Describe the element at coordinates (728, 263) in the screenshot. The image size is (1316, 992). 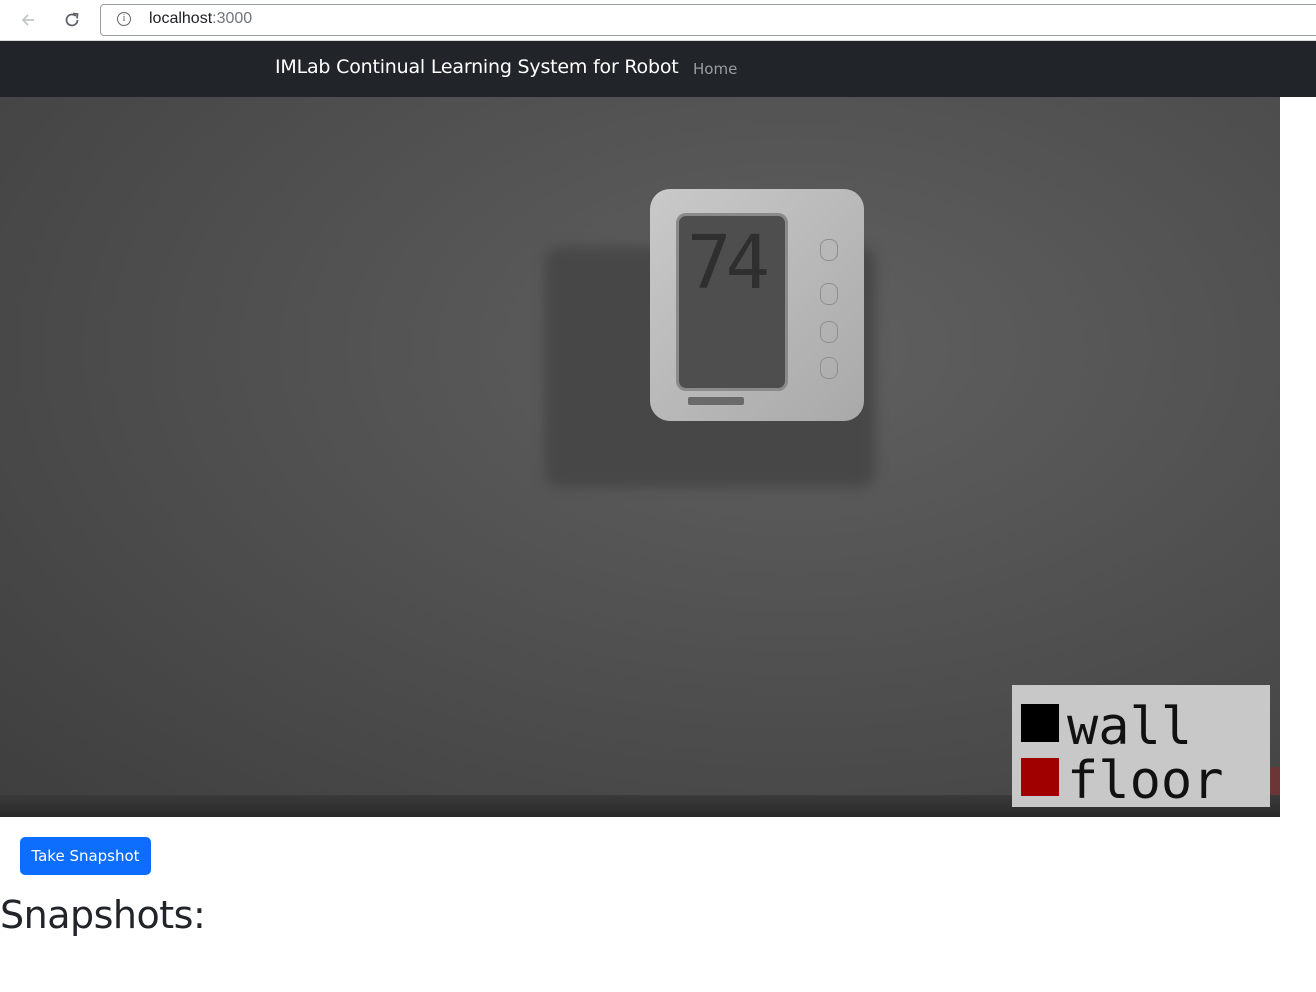
I see `thermostat-reading: 74` at that location.